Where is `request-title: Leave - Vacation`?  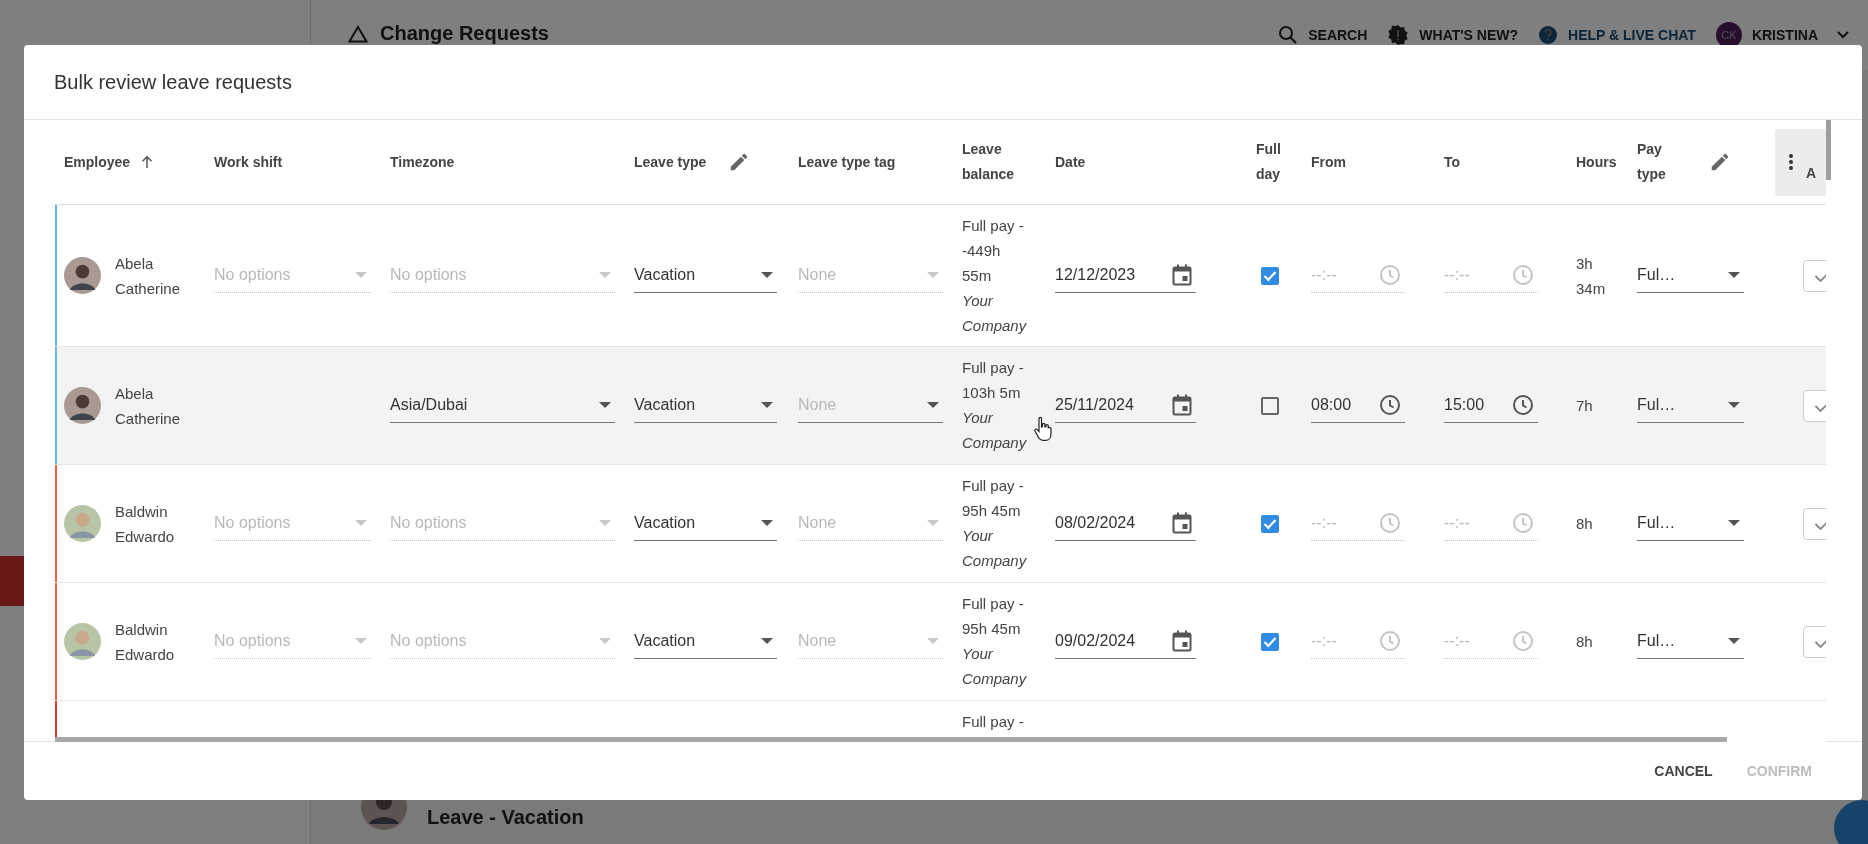 request-title: Leave - Vacation is located at coordinates (505, 817).